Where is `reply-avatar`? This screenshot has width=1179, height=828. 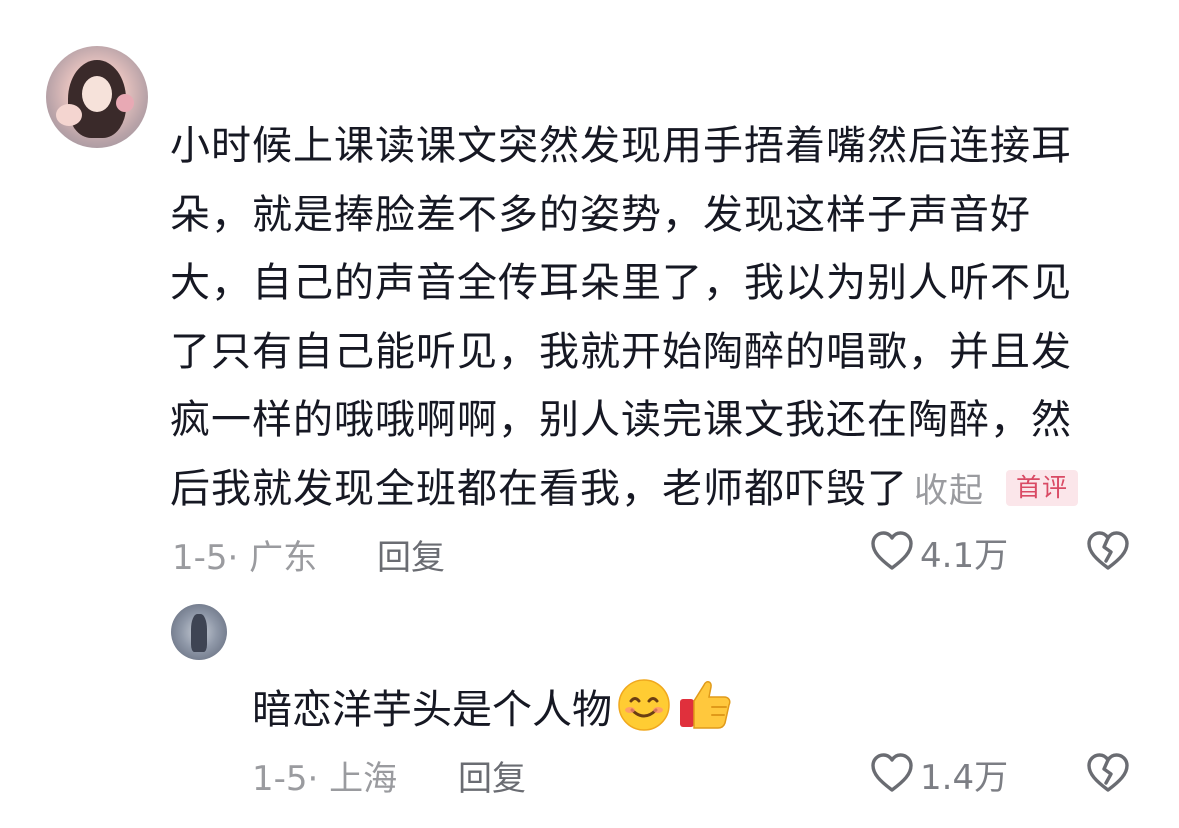
reply-avatar is located at coordinates (199, 632).